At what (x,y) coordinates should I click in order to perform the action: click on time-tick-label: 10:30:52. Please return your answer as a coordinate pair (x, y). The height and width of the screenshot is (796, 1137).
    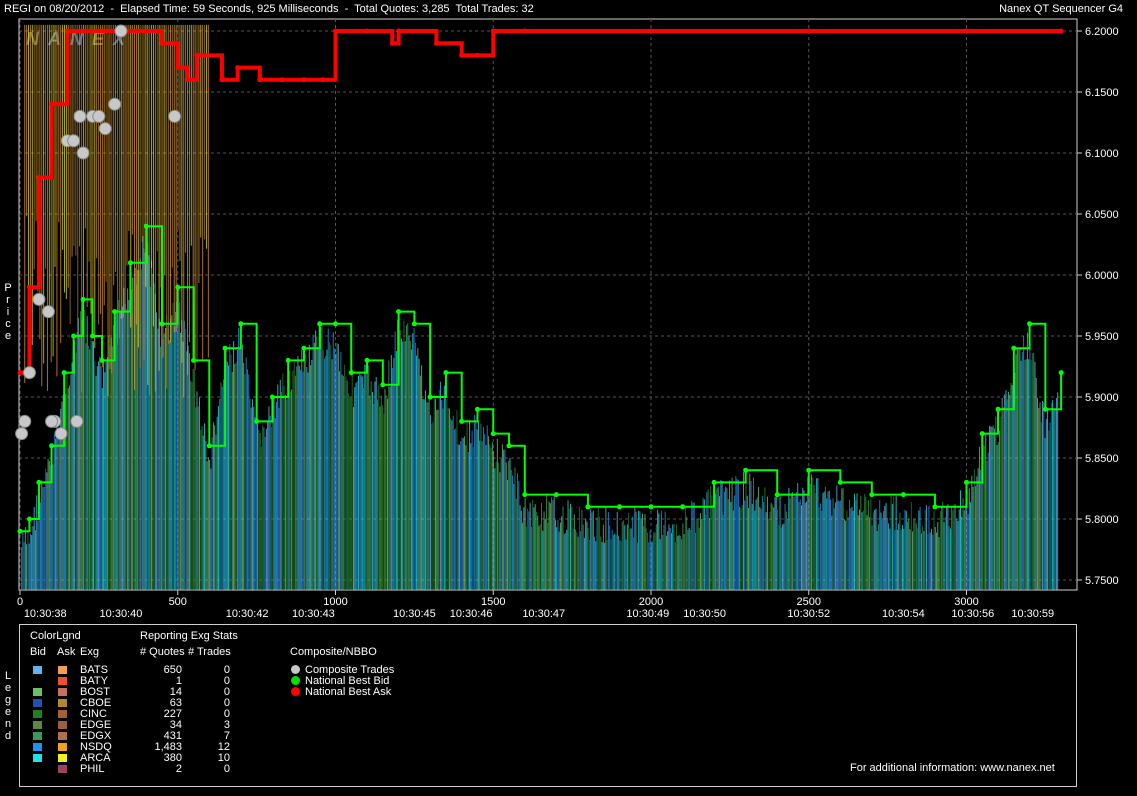
    Looking at the image, I should click on (808, 614).